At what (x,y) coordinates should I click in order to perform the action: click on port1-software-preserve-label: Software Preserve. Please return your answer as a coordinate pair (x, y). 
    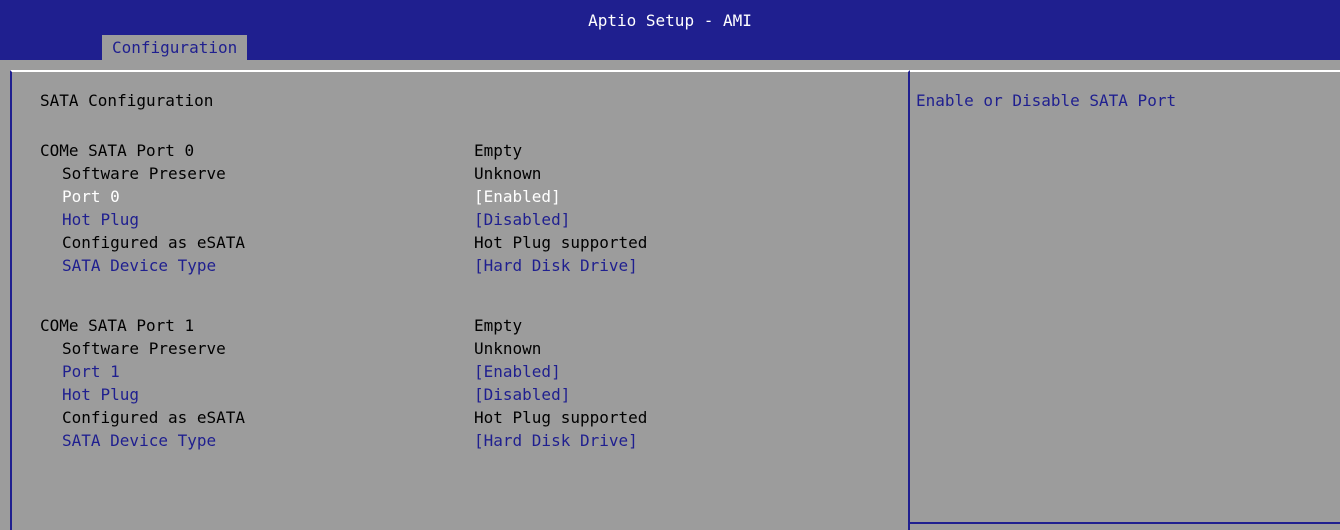
    Looking at the image, I should click on (144, 348).